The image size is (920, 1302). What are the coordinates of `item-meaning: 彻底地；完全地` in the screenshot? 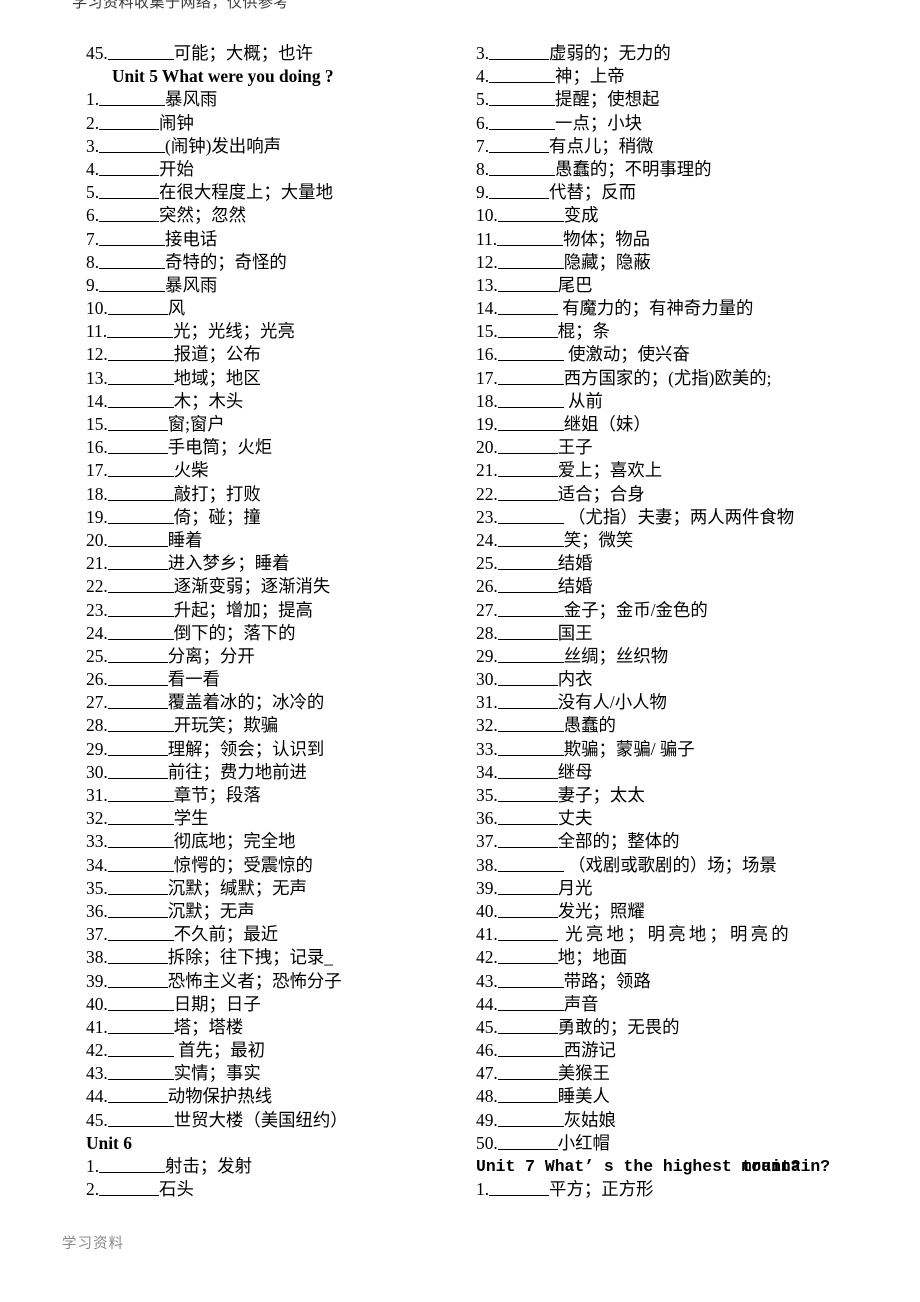 It's located at (234, 841).